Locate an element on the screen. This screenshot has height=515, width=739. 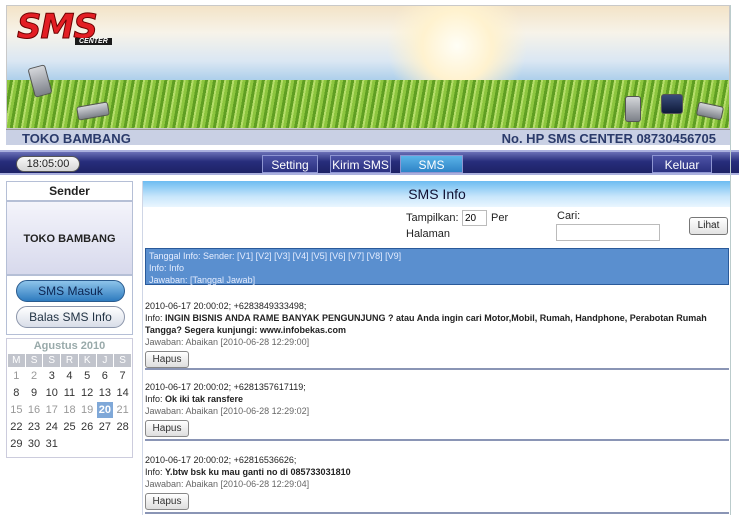
filter-bar: Tampilkan: Per Halaman Cari: Lihat is located at coordinates (437, 227).